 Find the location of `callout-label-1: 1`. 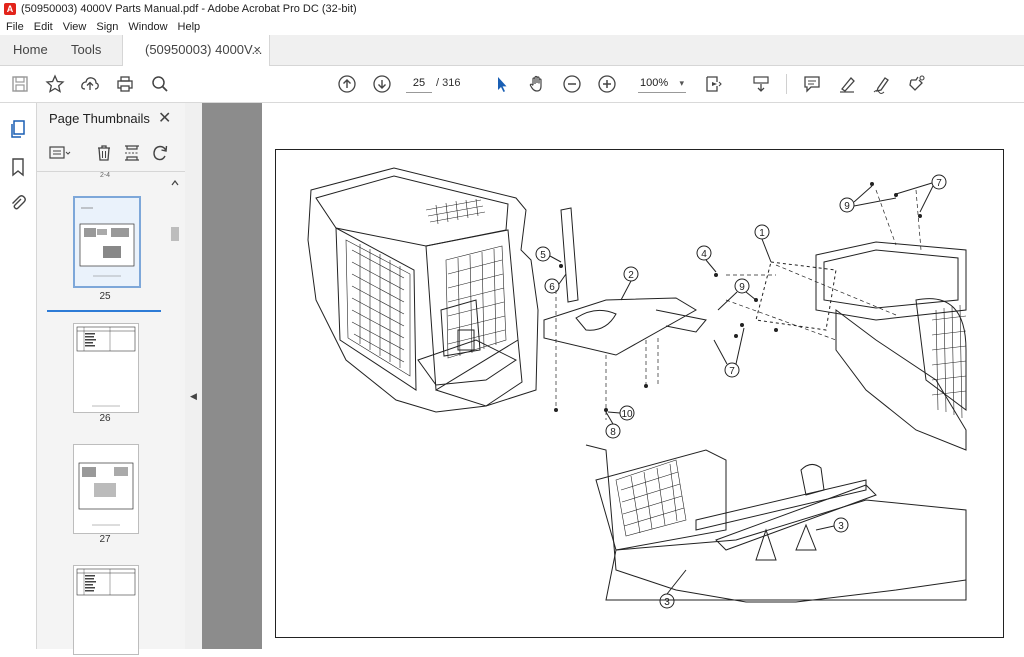

callout-label-1: 1 is located at coordinates (762, 233).